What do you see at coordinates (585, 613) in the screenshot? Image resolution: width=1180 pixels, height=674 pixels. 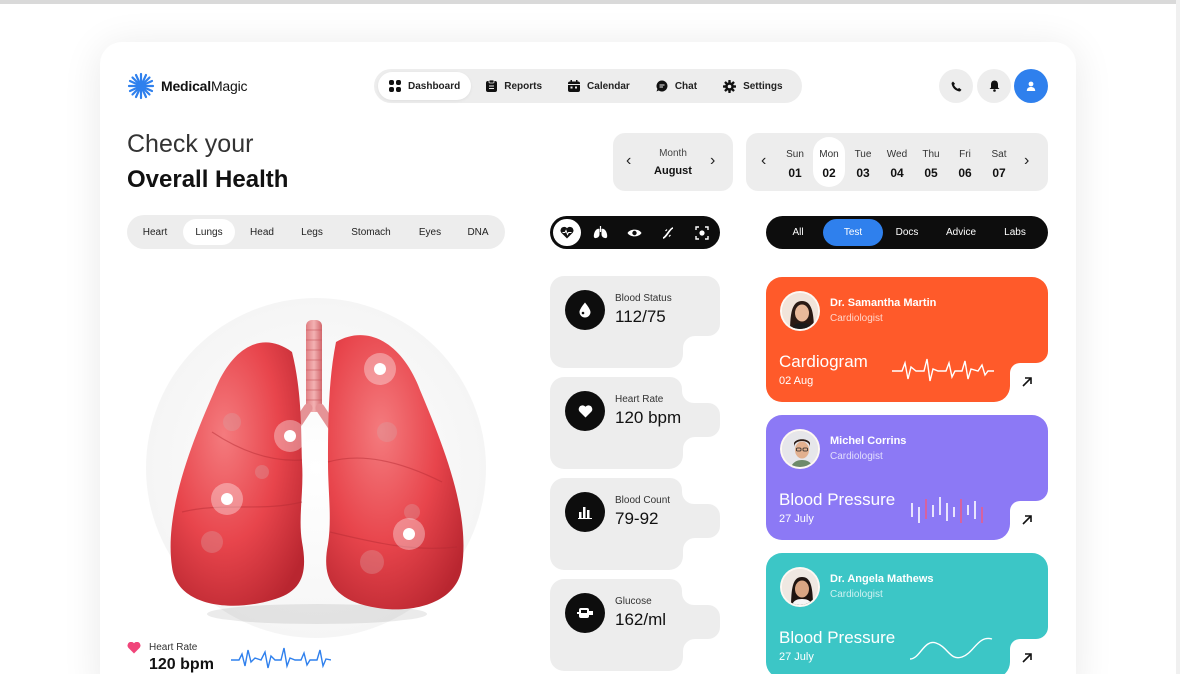 I see `glucose-meter-icon` at bounding box center [585, 613].